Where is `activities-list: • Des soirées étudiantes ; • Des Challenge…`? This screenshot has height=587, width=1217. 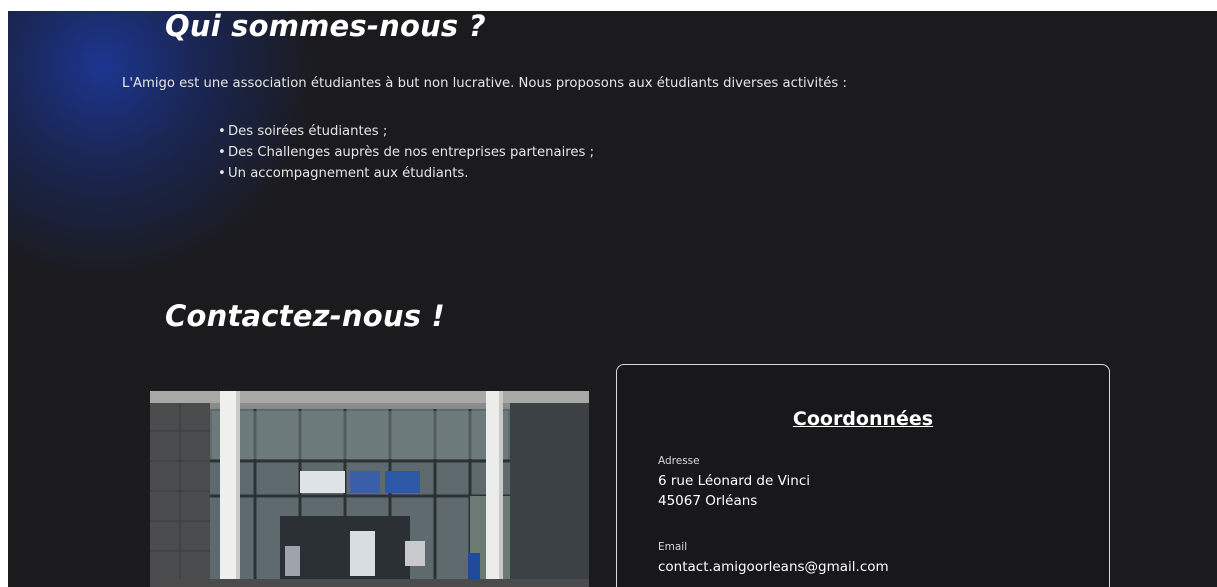 activities-list: • Des soirées étudiantes ; • Des Challenge… is located at coordinates (406, 152).